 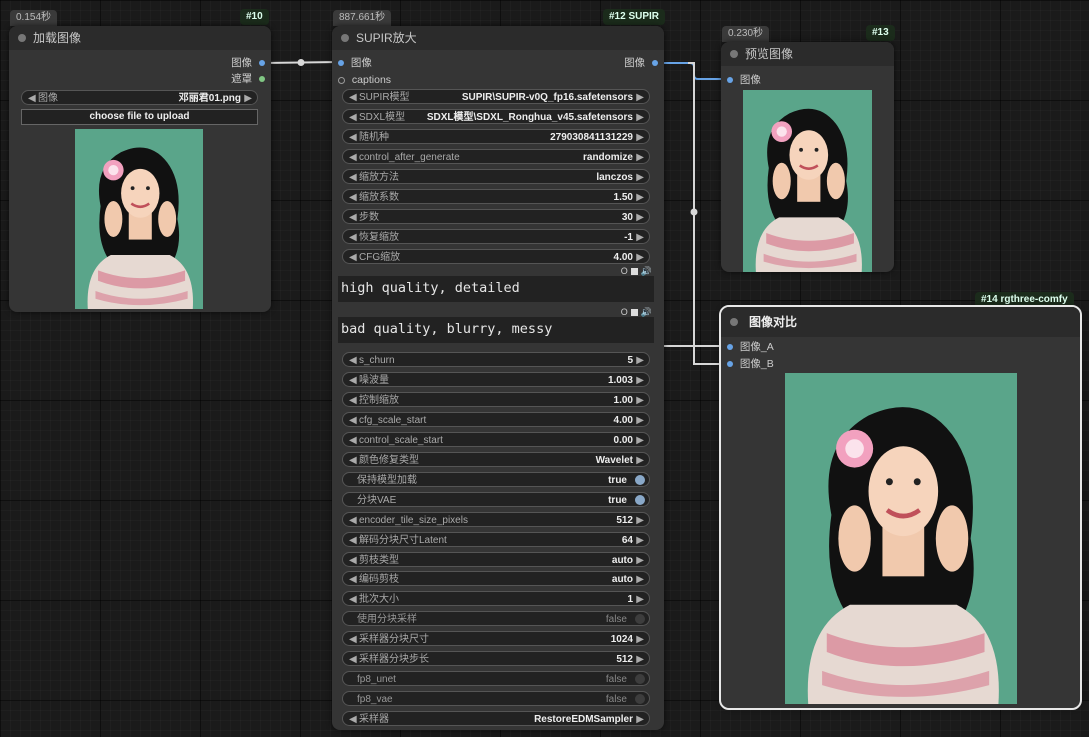 I want to click on positive-prompt-textarea: high quality, detailed, so click(x=496, y=289).